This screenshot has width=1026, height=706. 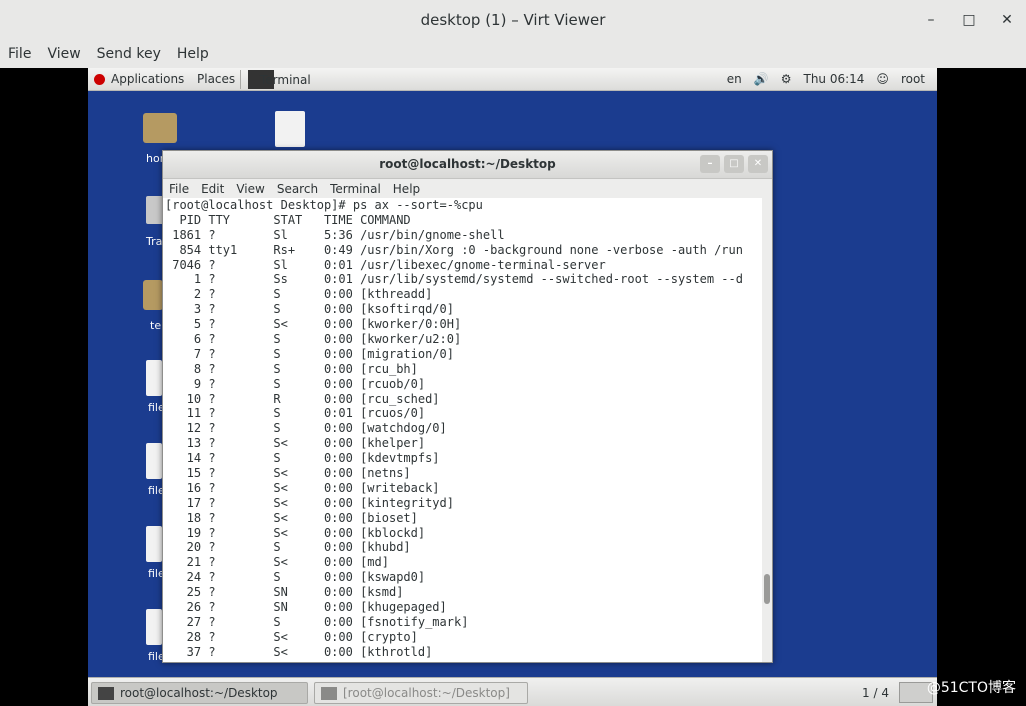 I want to click on terminal-menu-terminal: Terminal, so click(x=355, y=189).